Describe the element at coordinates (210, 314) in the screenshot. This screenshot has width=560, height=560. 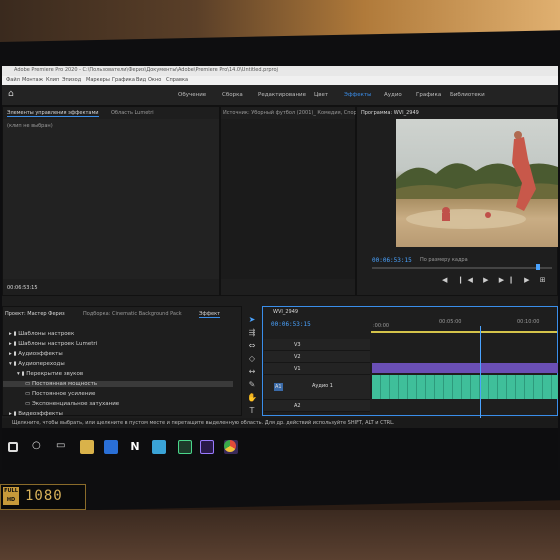
I see `tab-effects: Эффект` at that location.